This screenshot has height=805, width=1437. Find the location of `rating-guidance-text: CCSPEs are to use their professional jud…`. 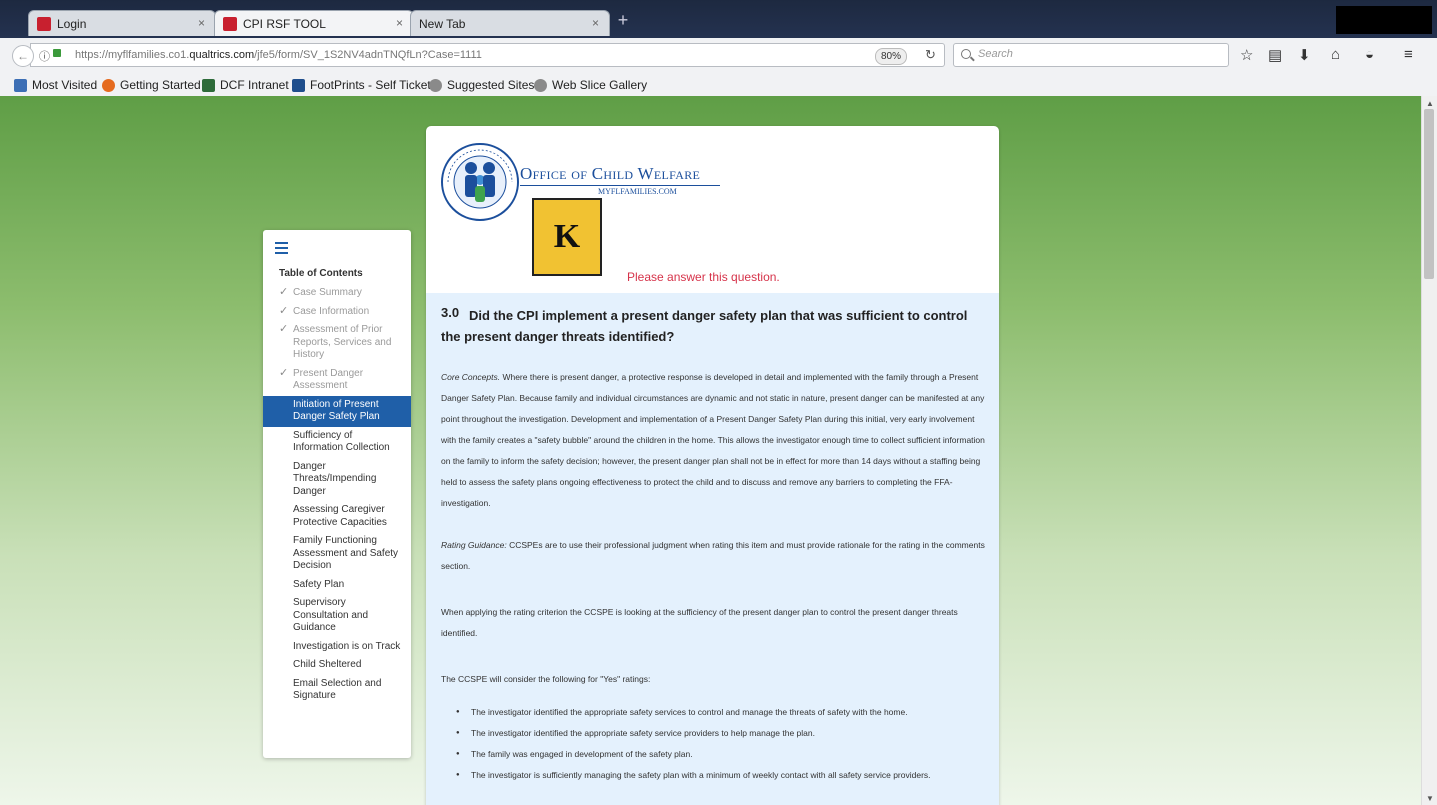

rating-guidance-text: CCSPEs are to use their professional jud… is located at coordinates (713, 555).